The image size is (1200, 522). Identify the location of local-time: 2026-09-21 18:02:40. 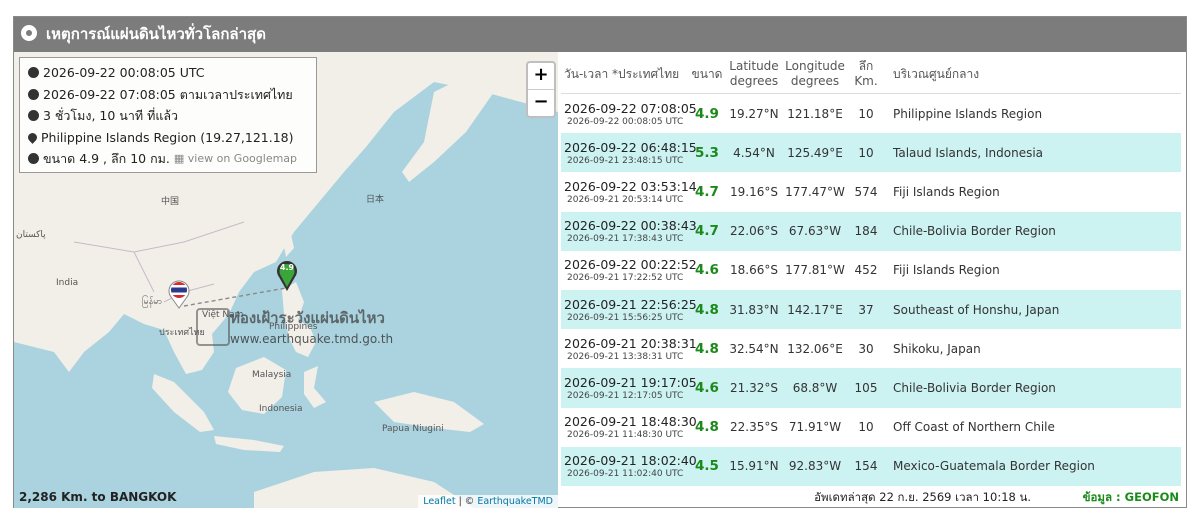
(630, 461).